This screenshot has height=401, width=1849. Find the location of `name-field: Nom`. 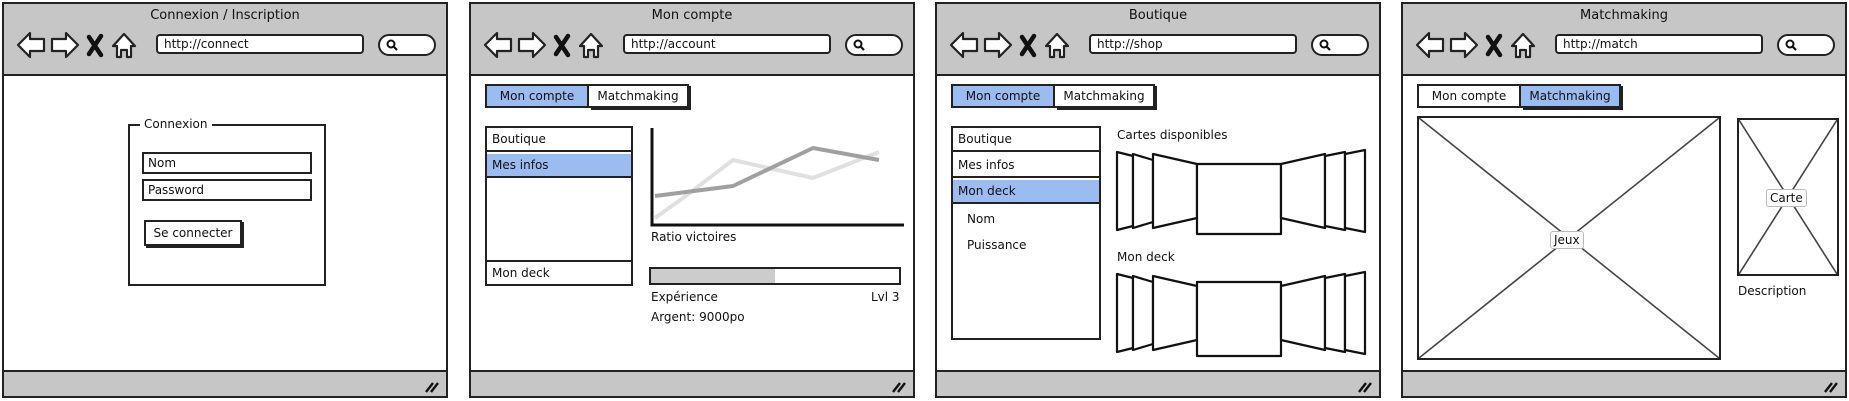

name-field: Nom is located at coordinates (227, 163).